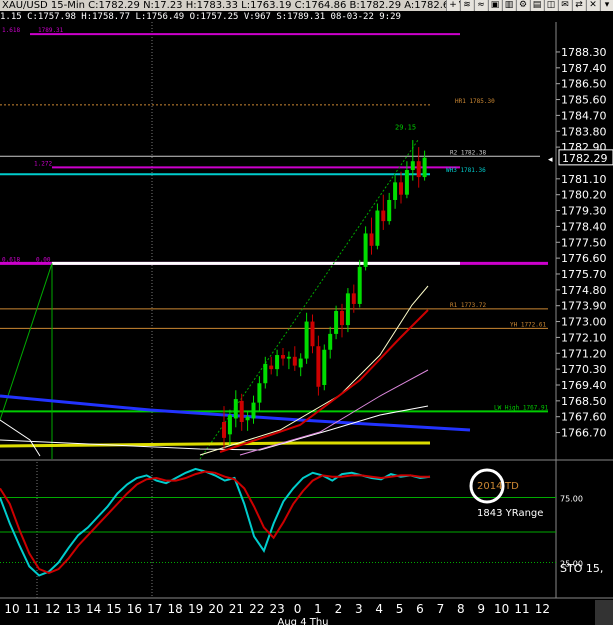 The width and height of the screenshot is (613, 625). What do you see at coordinates (379, 609) in the screenshot?
I see `time-tick-18: 4` at bounding box center [379, 609].